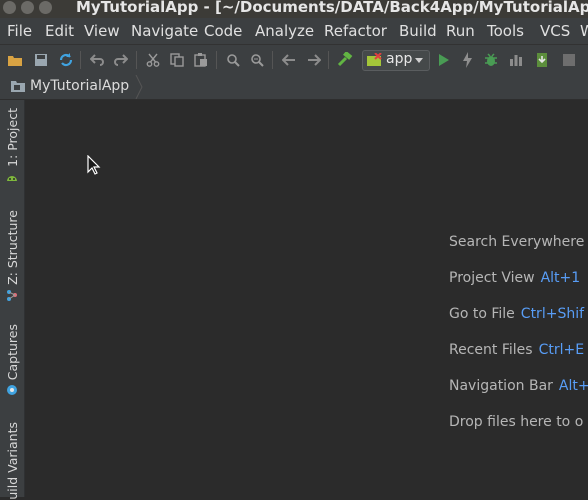 Image resolution: width=588 pixels, height=500 pixels. I want to click on cut-icon, so click(153, 60).